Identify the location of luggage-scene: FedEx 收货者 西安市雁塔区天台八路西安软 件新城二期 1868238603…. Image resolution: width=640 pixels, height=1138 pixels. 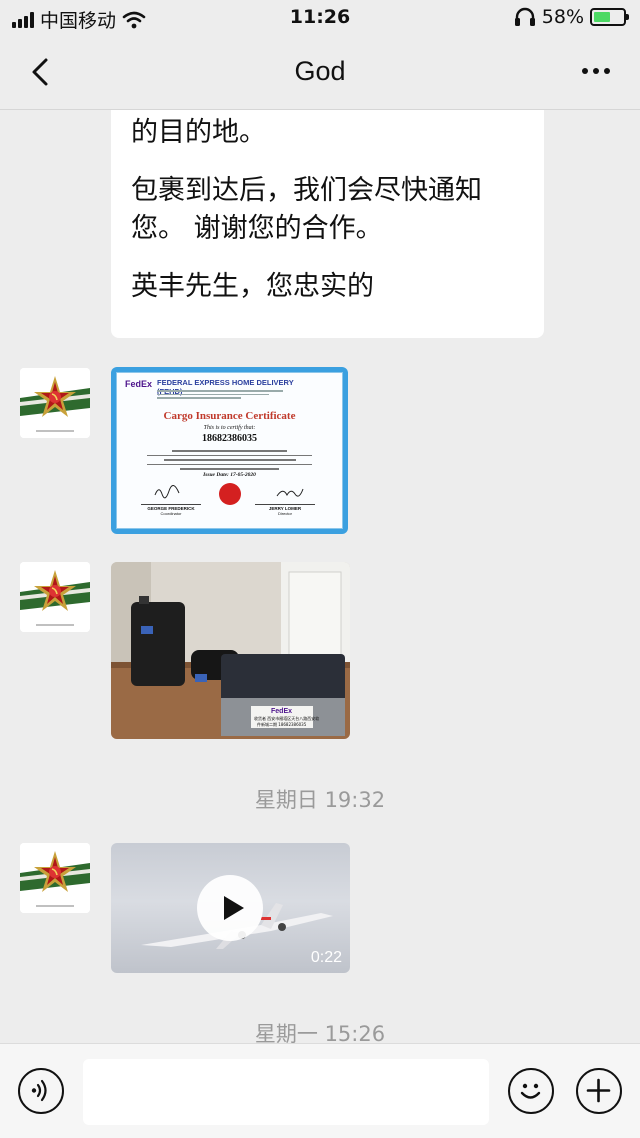
(230, 650).